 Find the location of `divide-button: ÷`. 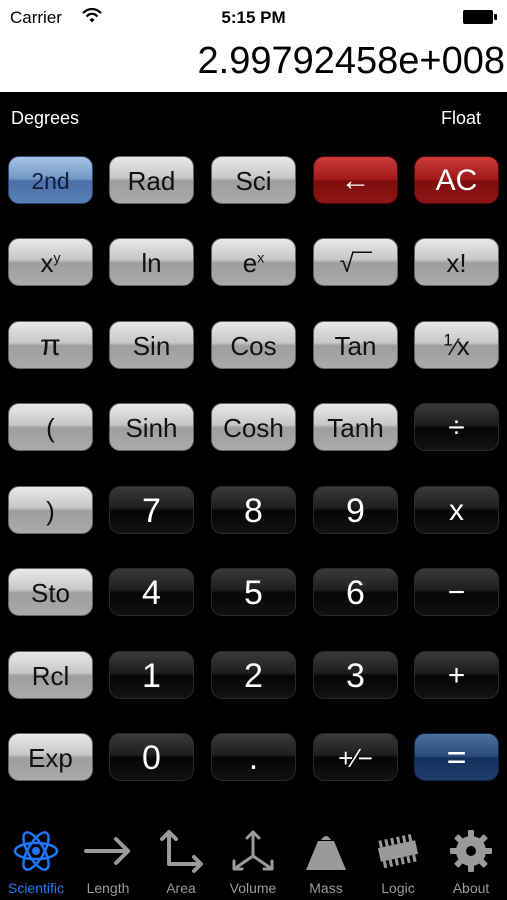

divide-button: ÷ is located at coordinates (456, 427).